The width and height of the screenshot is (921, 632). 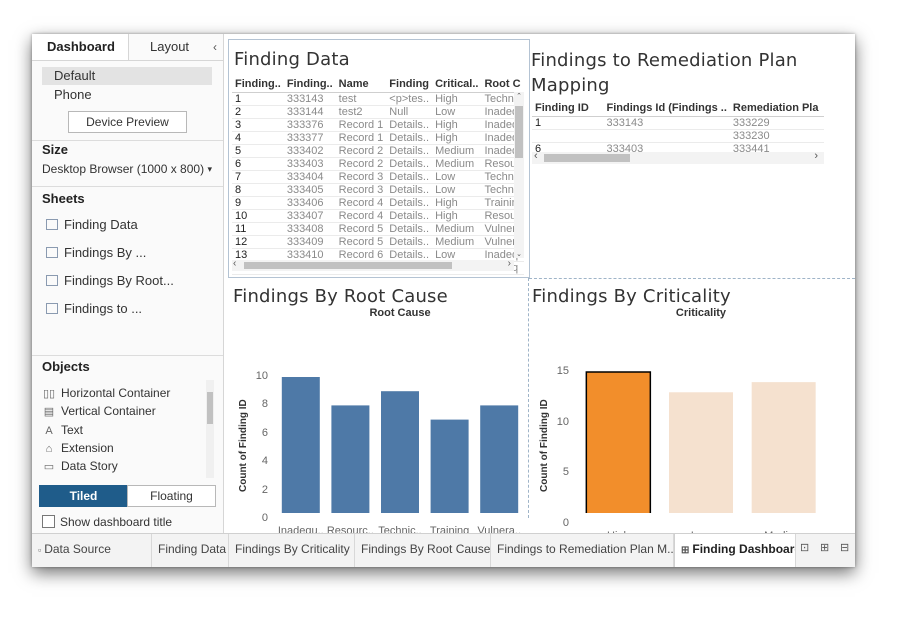 What do you see at coordinates (776, 108) in the screenshot?
I see `column-header: Remediation Pla` at bounding box center [776, 108].